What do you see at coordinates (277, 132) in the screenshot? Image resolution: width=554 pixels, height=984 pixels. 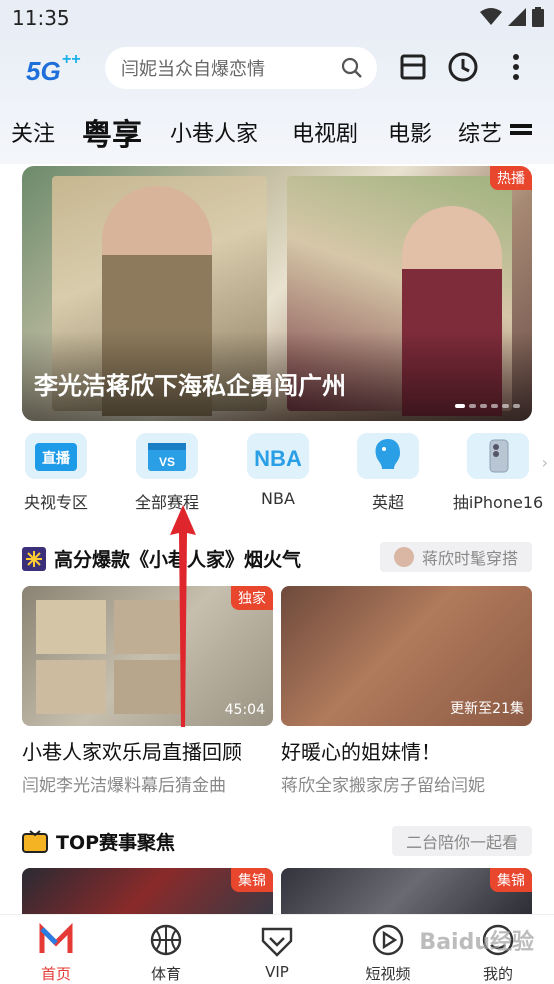 I see `channel-tabs: 关注 粤享 小巷人家 电视剧 电影 综艺` at bounding box center [277, 132].